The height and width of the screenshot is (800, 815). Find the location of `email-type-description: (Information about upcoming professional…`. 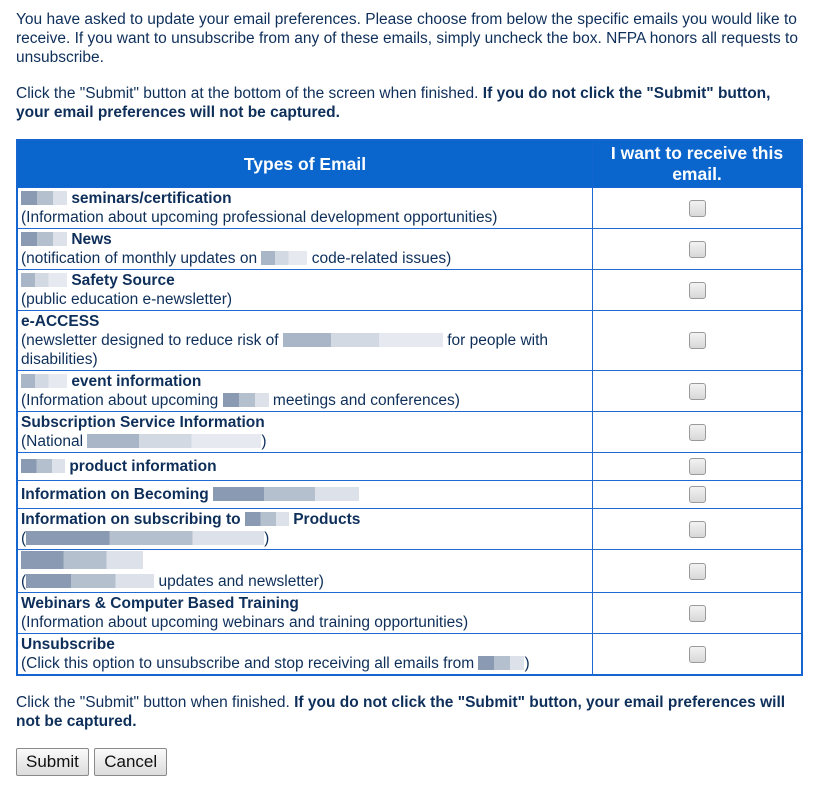

email-type-description: (Information about upcoming professional… is located at coordinates (259, 217).